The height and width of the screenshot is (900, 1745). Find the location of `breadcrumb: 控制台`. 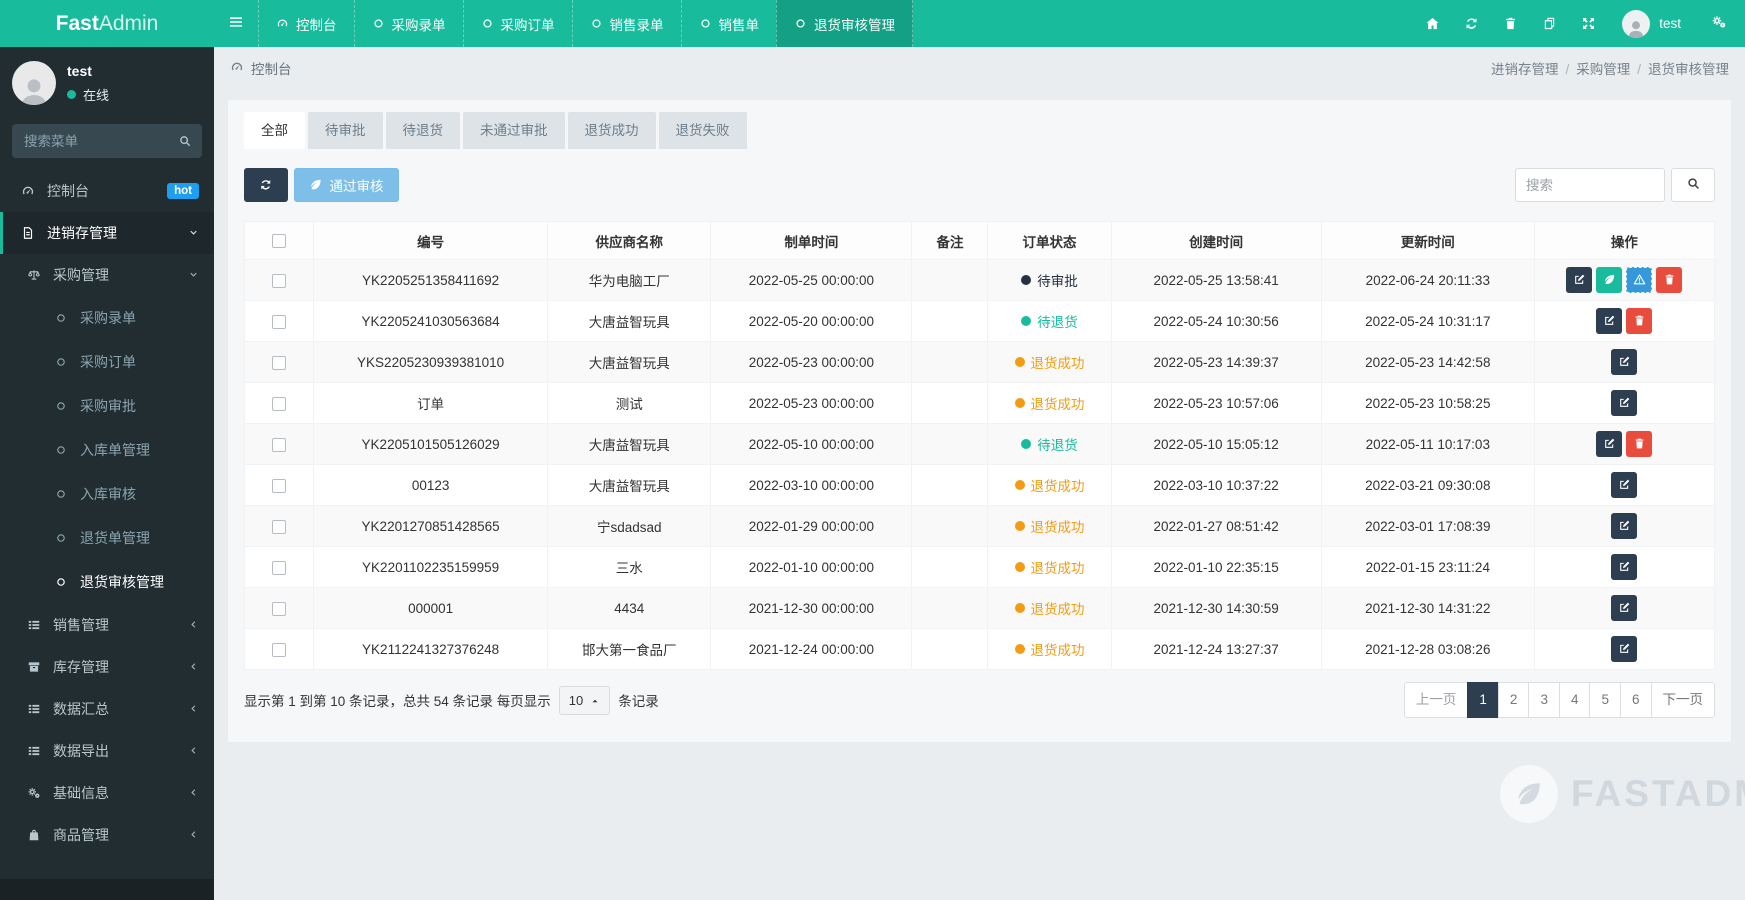

breadcrumb: 控制台 is located at coordinates (271, 68).